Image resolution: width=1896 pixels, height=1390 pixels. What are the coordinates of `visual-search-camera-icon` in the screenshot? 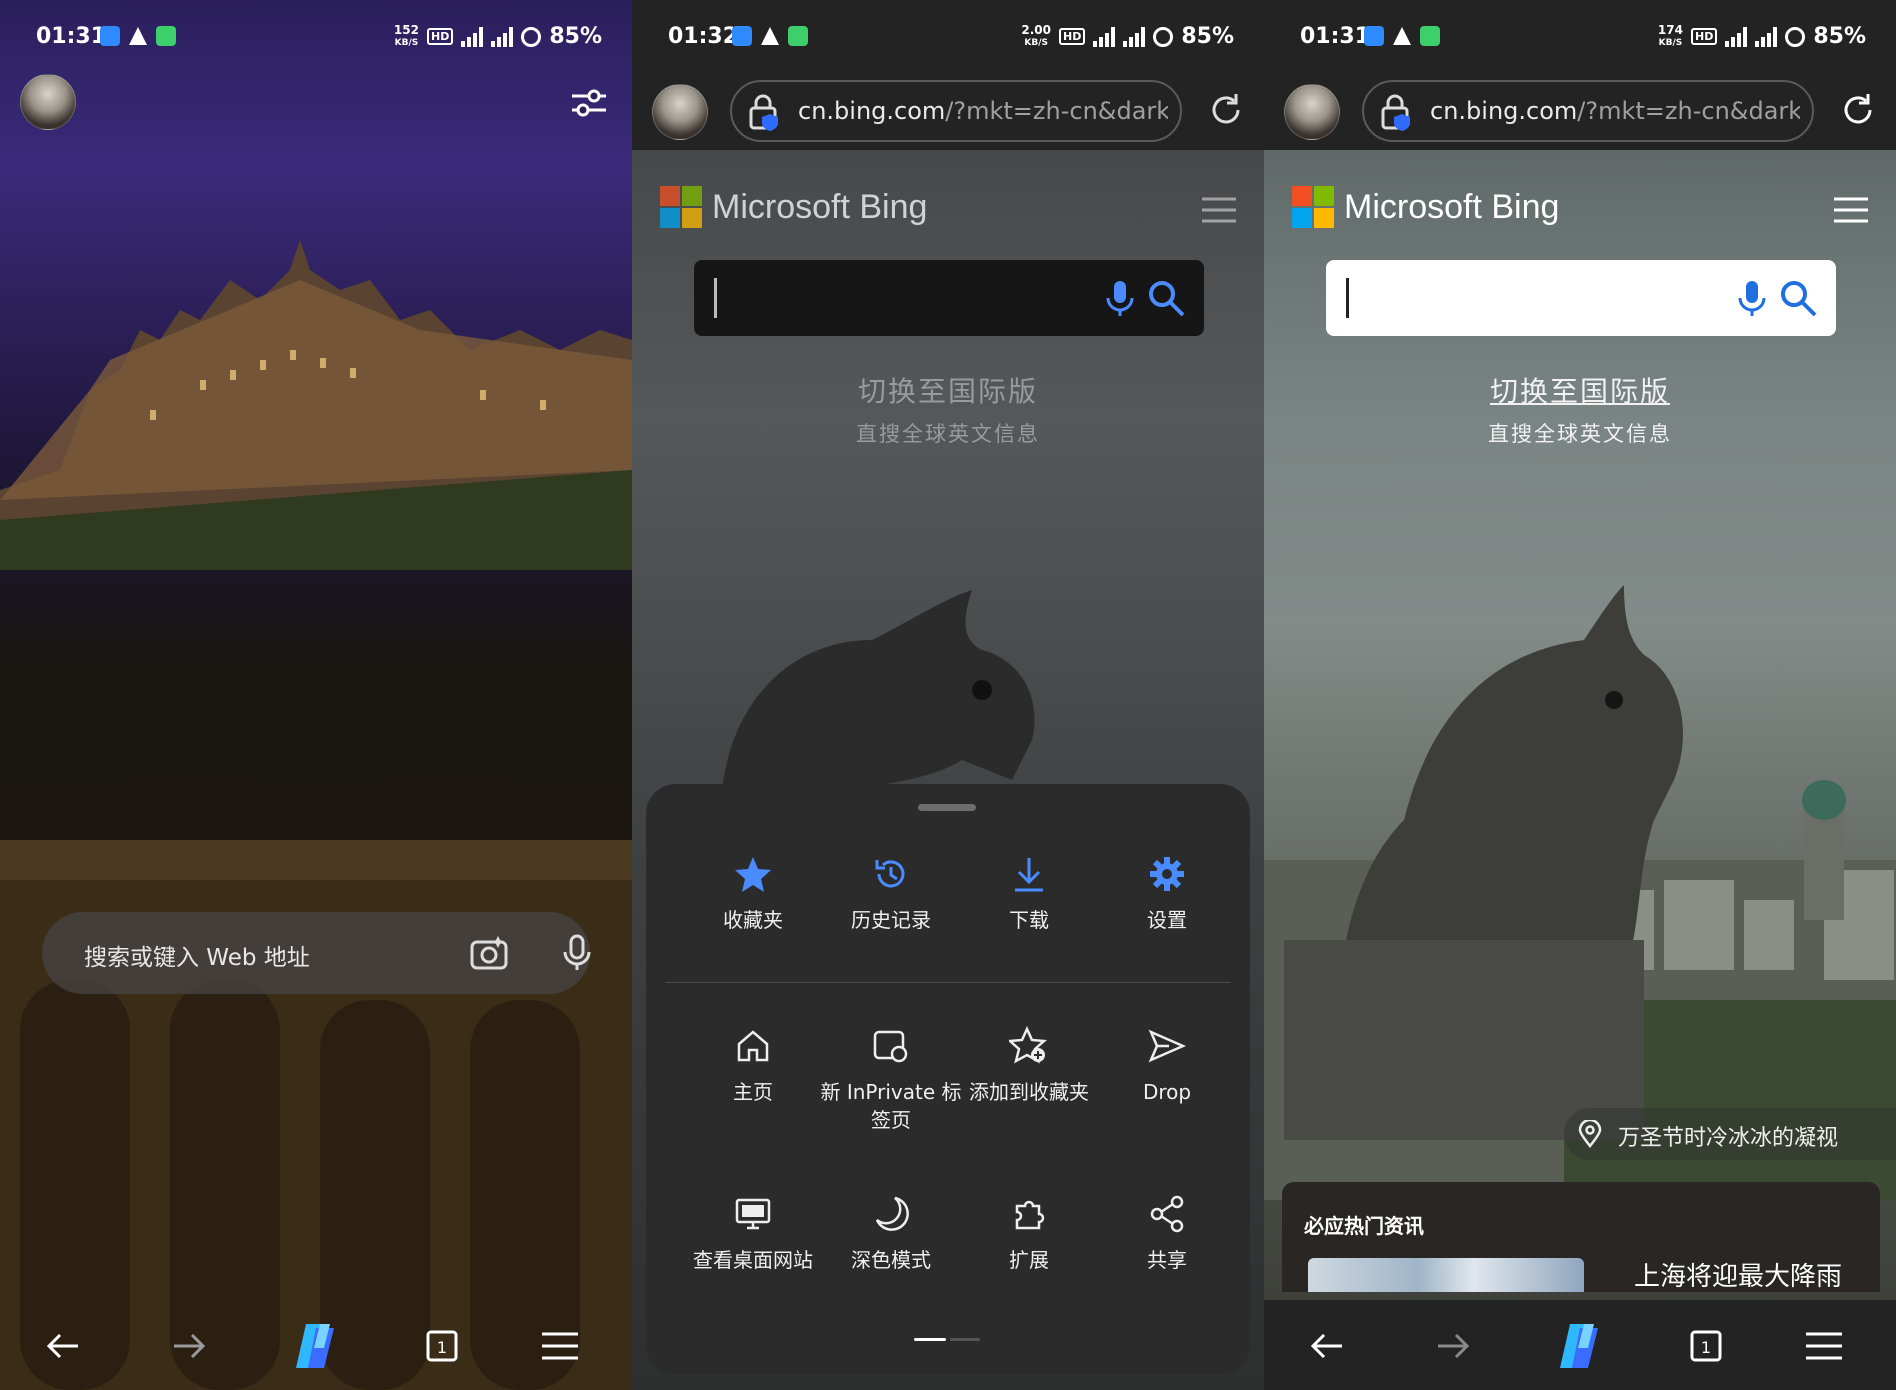 It's located at (489, 953).